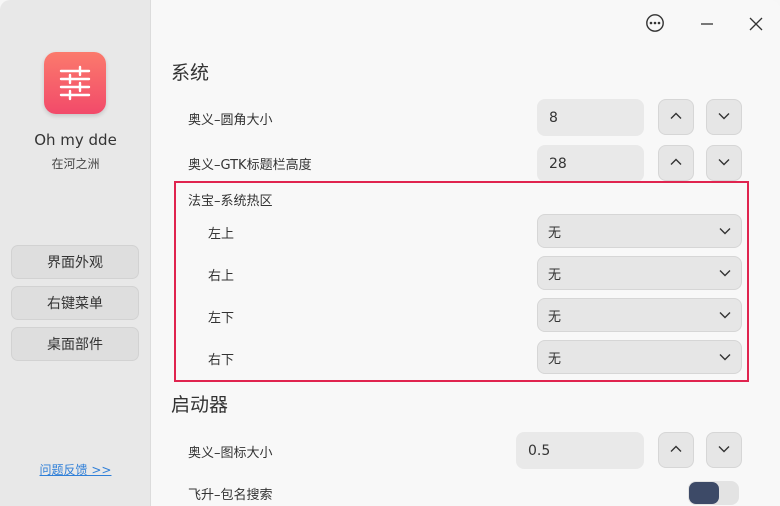  I want to click on nav-button-desktop-widgets: 桌面部件, so click(75, 344).